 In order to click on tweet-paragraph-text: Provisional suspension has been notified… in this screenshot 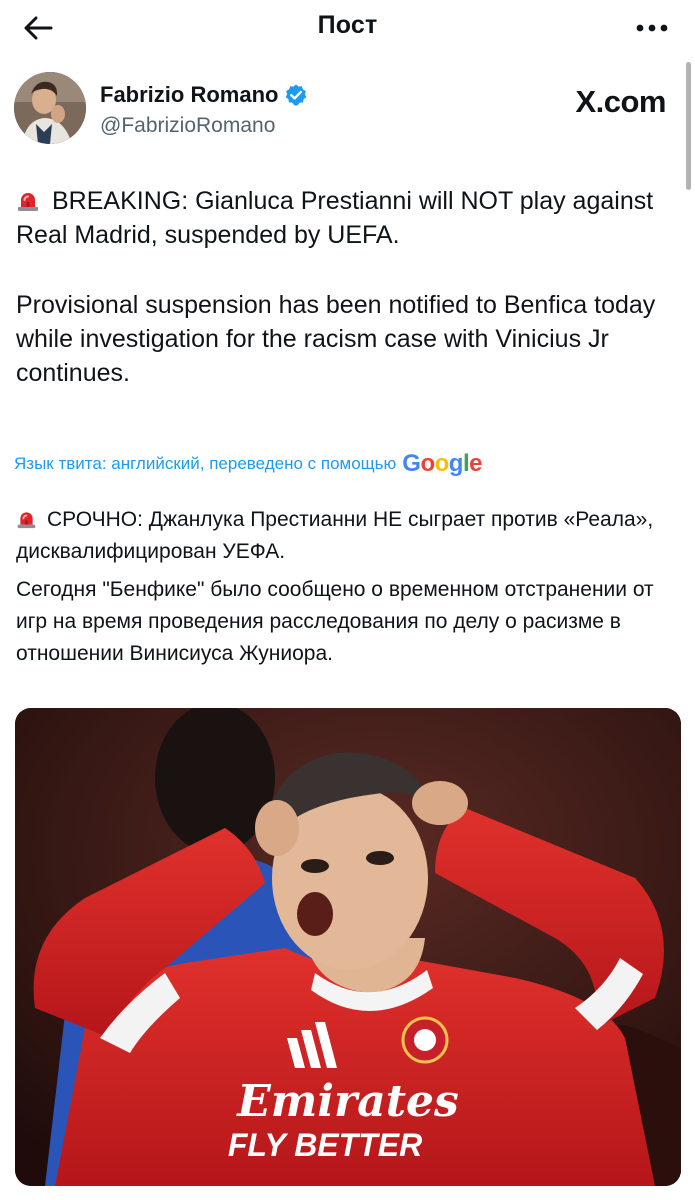, I will do `click(336, 339)`.